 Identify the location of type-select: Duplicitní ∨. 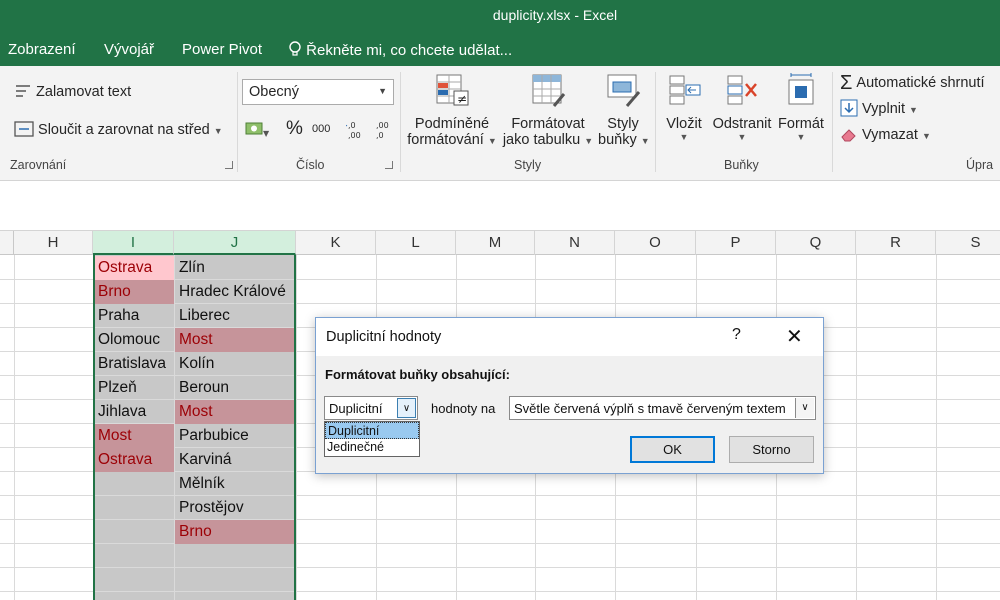
(371, 408).